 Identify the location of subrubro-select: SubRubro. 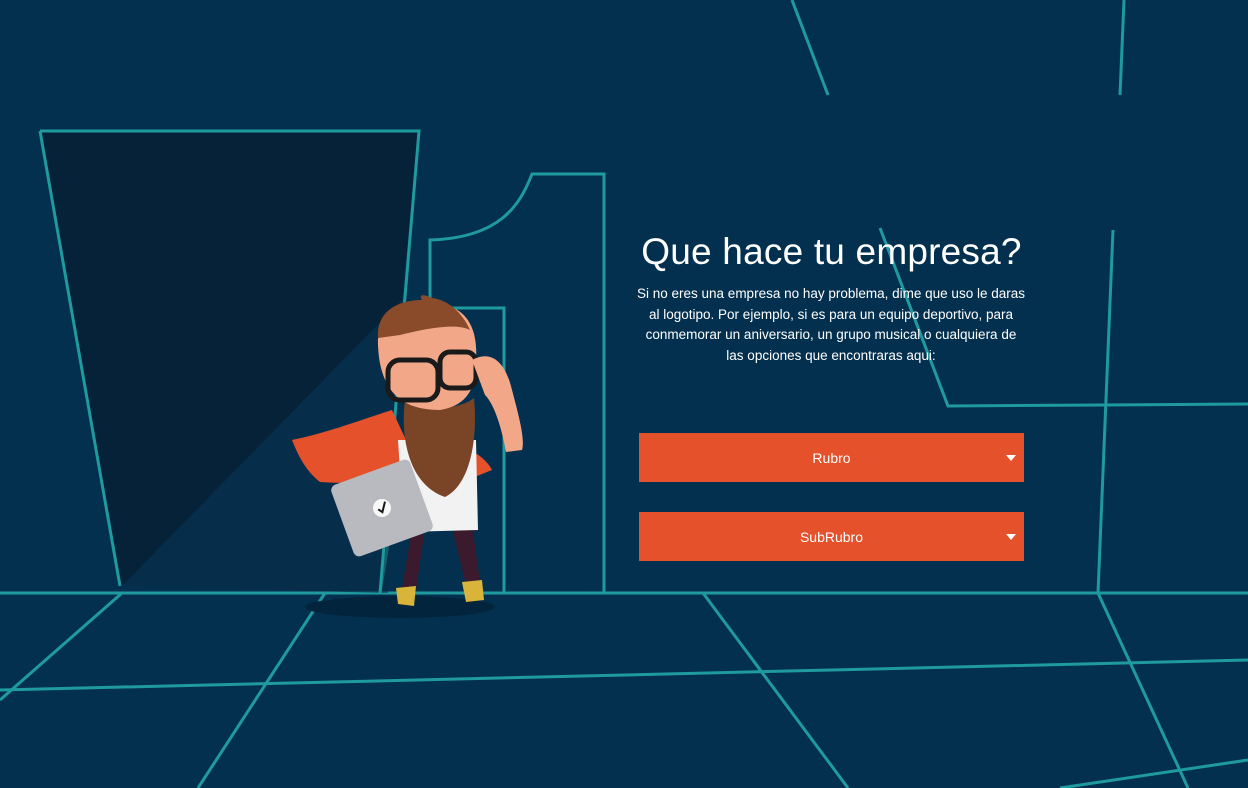
(831, 536).